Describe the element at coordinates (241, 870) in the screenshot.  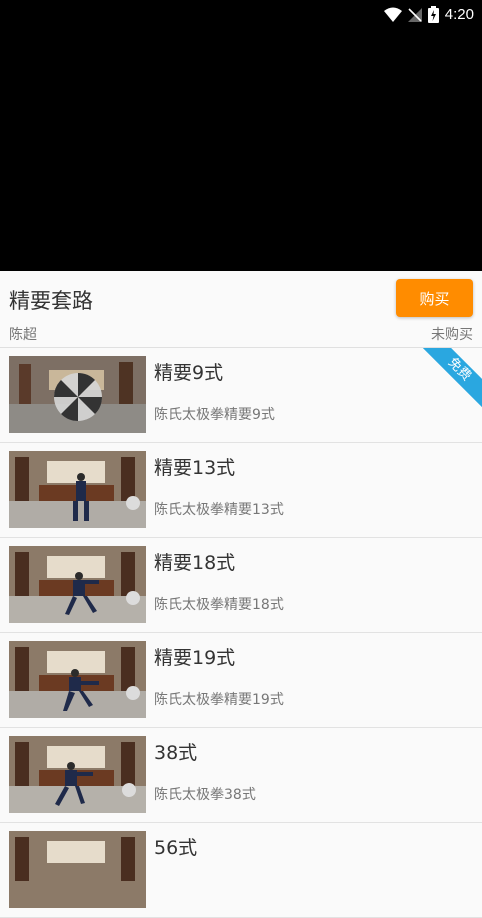
I see `lesson-item: 56式` at that location.